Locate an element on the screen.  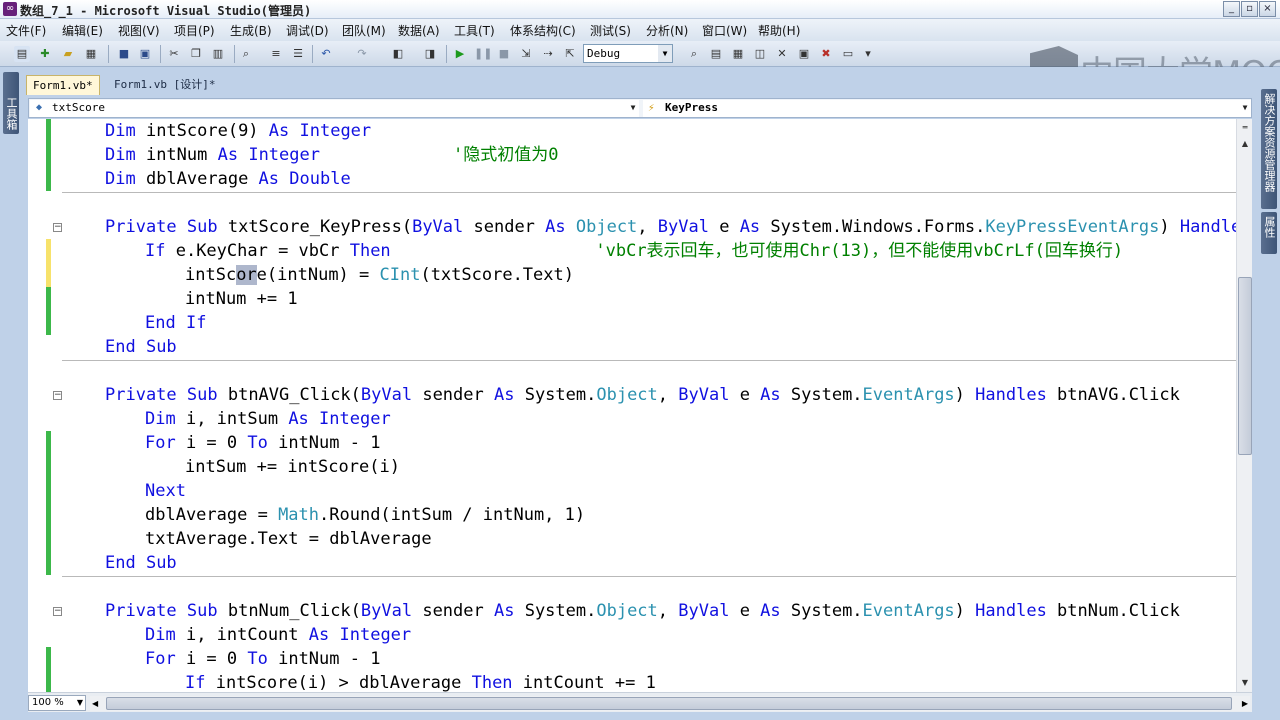
code-token: System. is located at coordinates (826, 395).